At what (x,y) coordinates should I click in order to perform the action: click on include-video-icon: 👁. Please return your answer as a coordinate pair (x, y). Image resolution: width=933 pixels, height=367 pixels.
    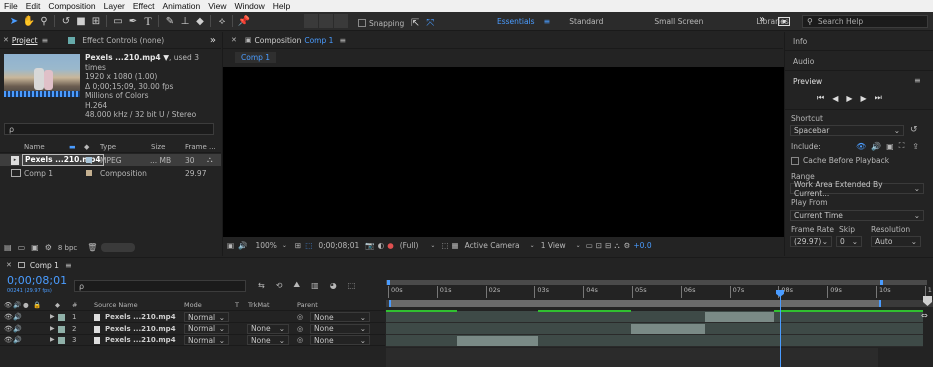
    Looking at the image, I should click on (861, 146).